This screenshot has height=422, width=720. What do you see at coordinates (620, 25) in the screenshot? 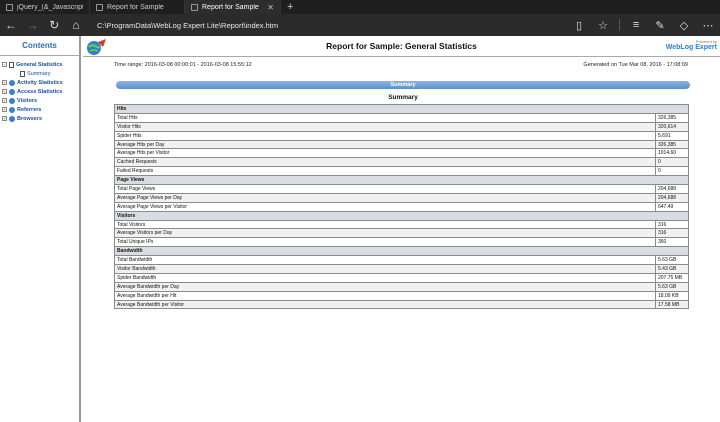
I see `separator` at bounding box center [620, 25].